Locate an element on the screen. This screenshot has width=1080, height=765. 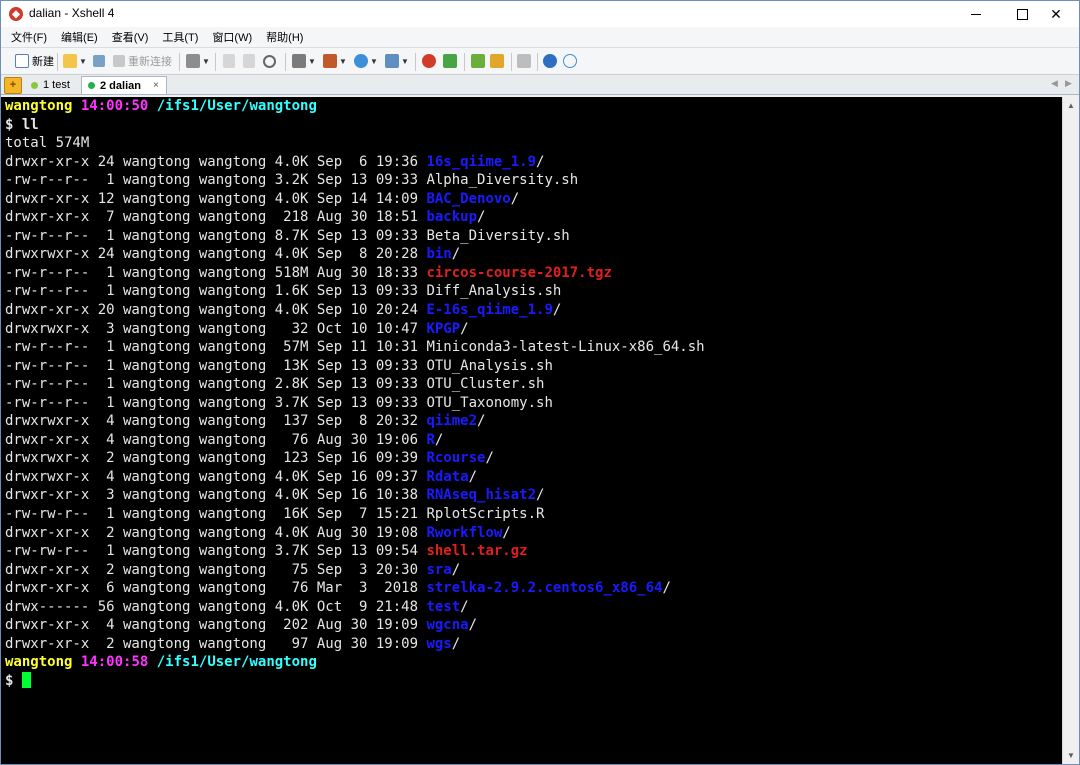
help-button is located at coordinates (550, 61).